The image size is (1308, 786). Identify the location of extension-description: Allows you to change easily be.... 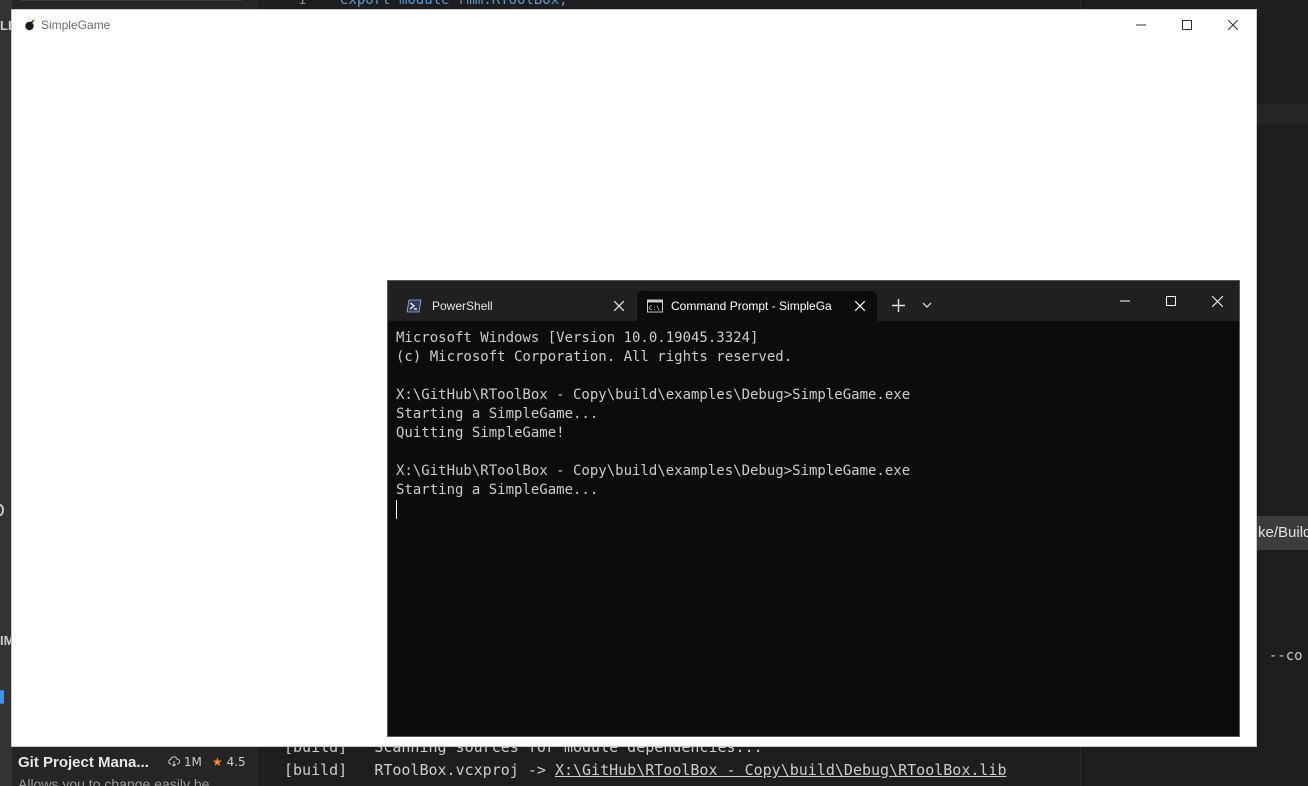
(120, 781).